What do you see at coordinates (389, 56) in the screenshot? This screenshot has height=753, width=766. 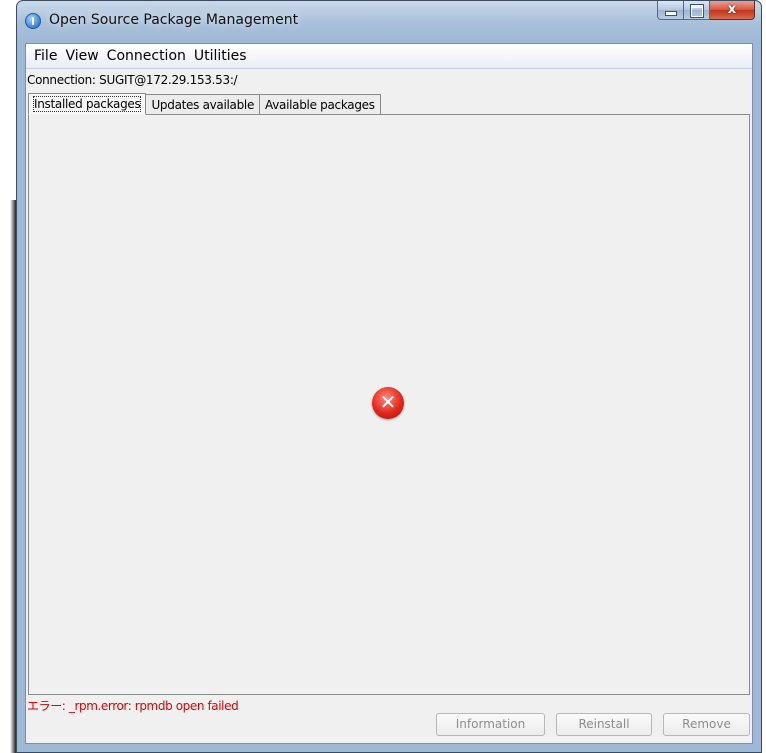 I see `menu-bar: File View Connection Utilities` at bounding box center [389, 56].